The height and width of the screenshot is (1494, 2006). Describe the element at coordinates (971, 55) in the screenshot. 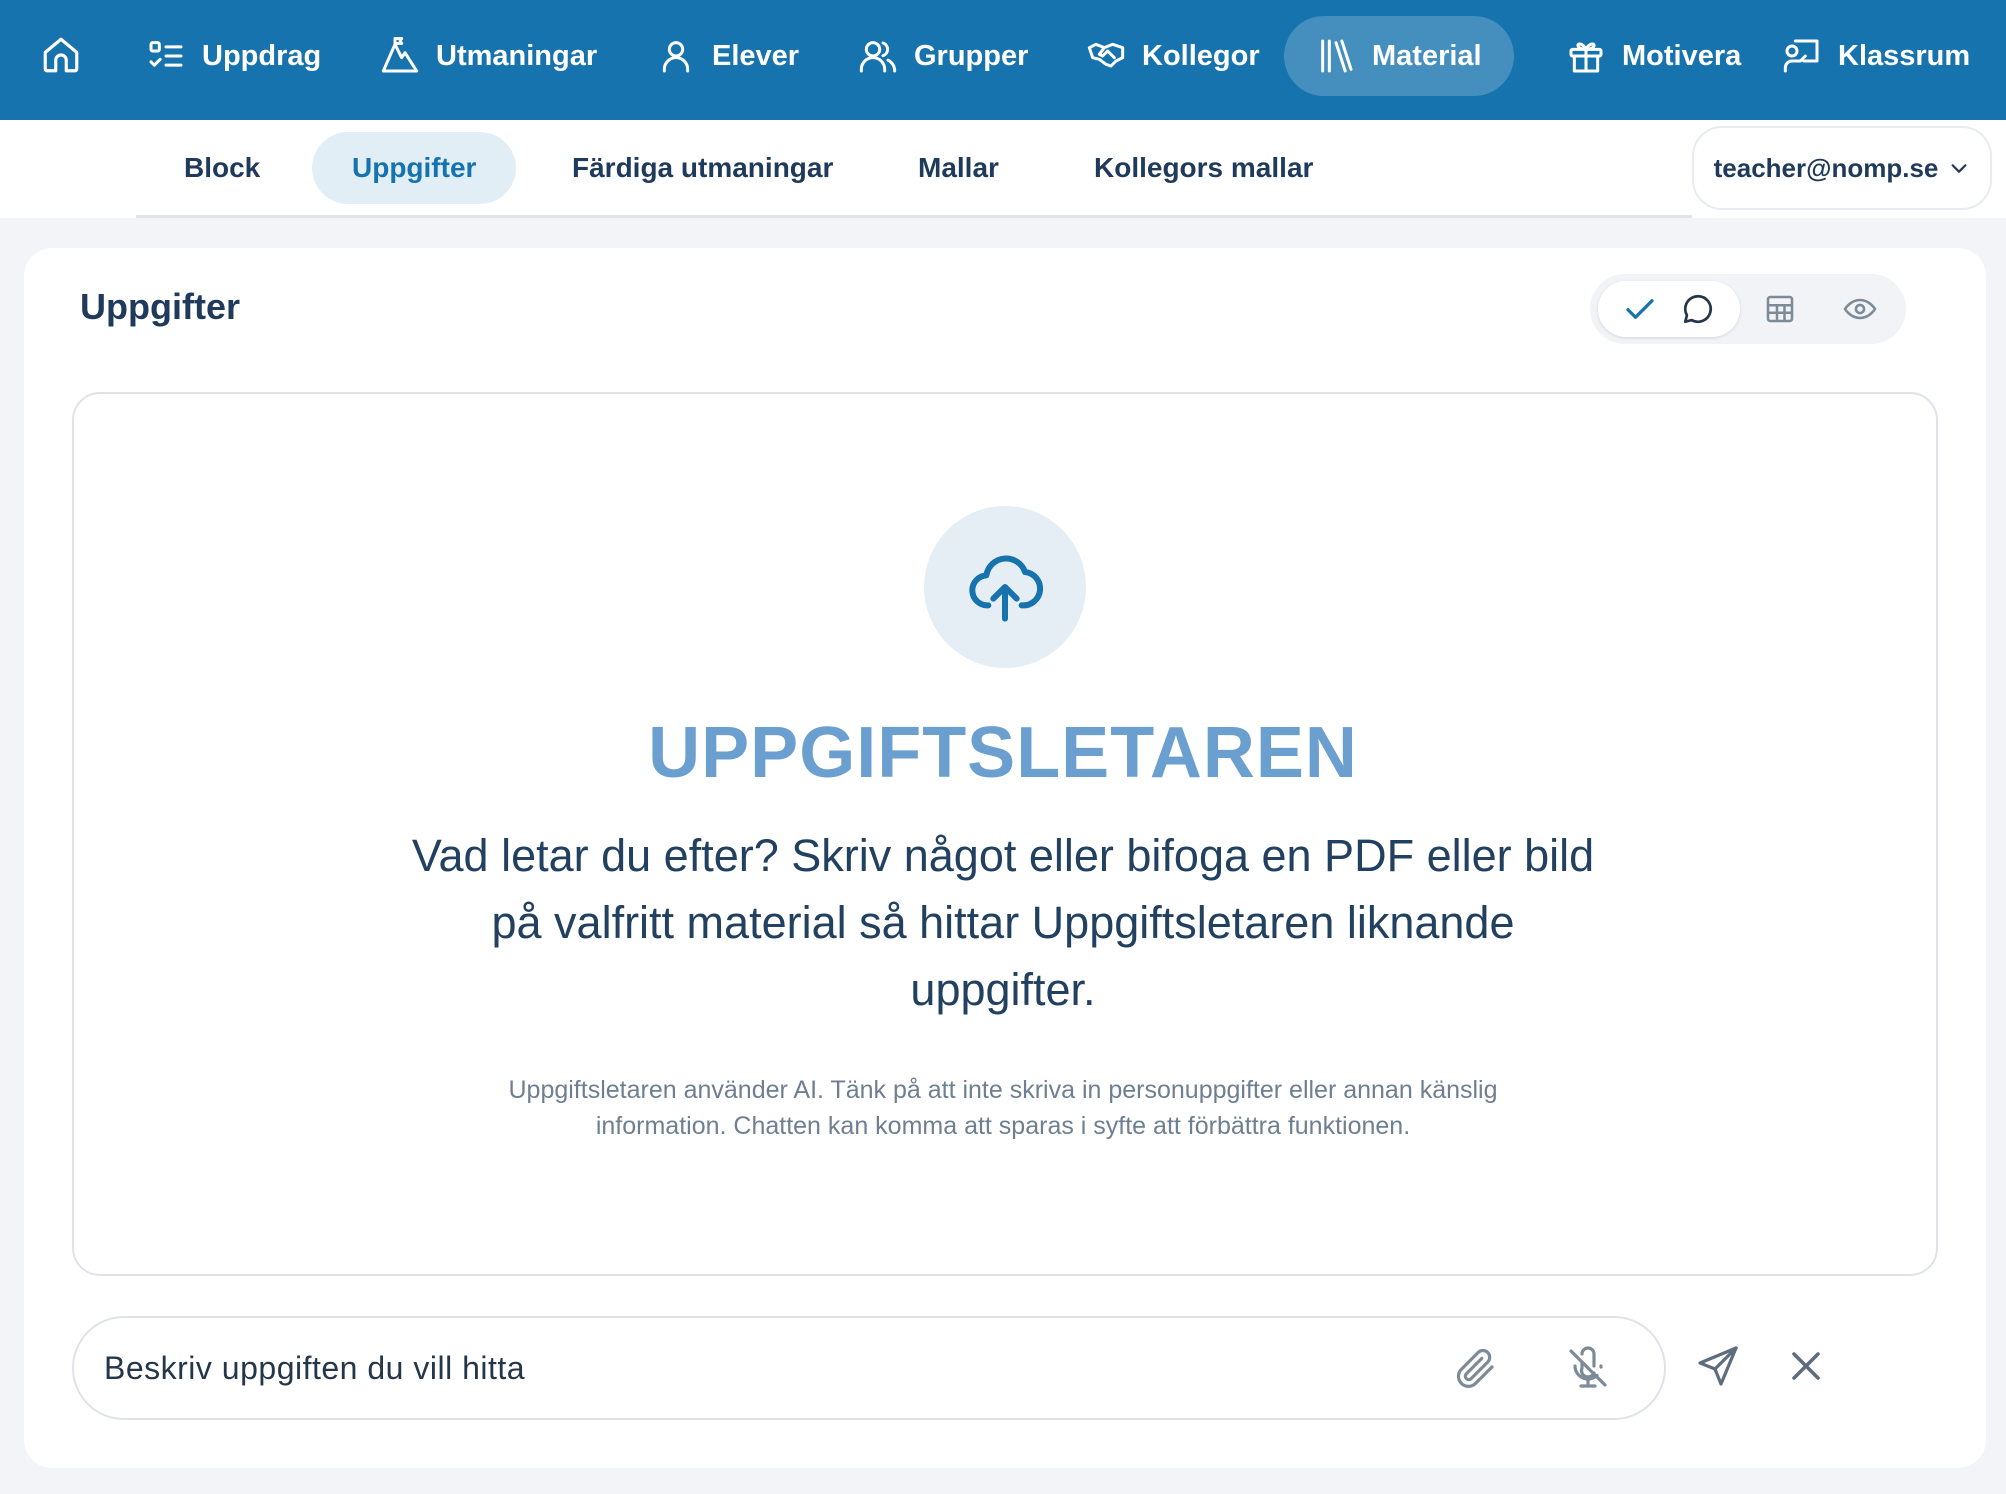

I see `nav-item-label: Grupper` at that location.